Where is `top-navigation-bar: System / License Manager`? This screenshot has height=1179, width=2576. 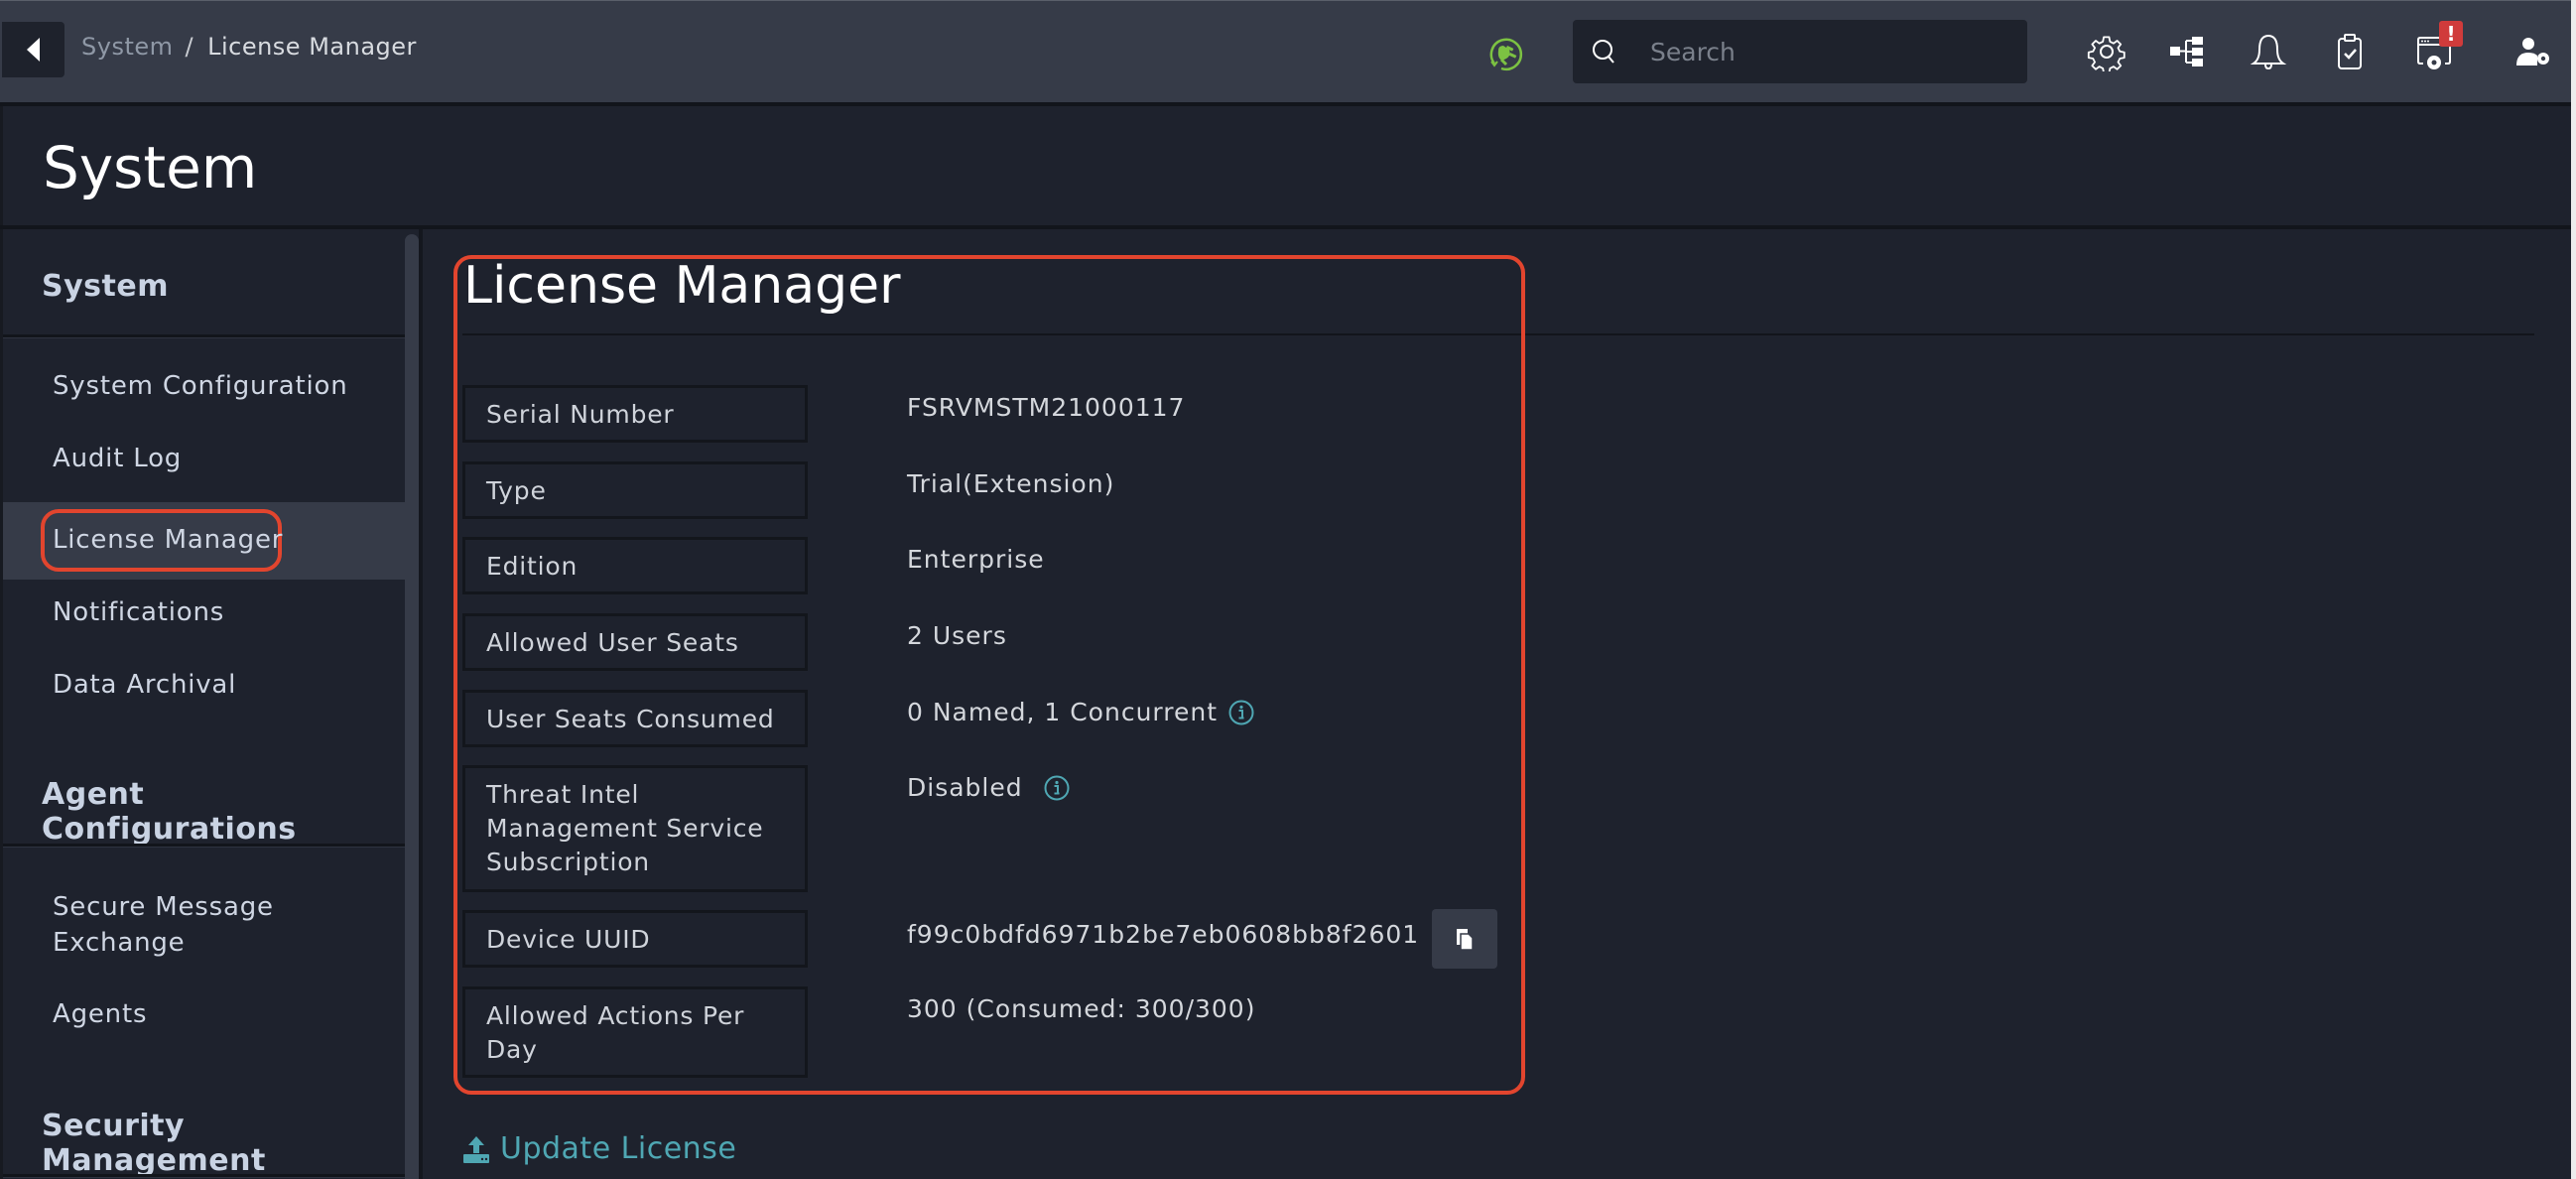
top-navigation-bar: System / License Manager is located at coordinates (1286, 51).